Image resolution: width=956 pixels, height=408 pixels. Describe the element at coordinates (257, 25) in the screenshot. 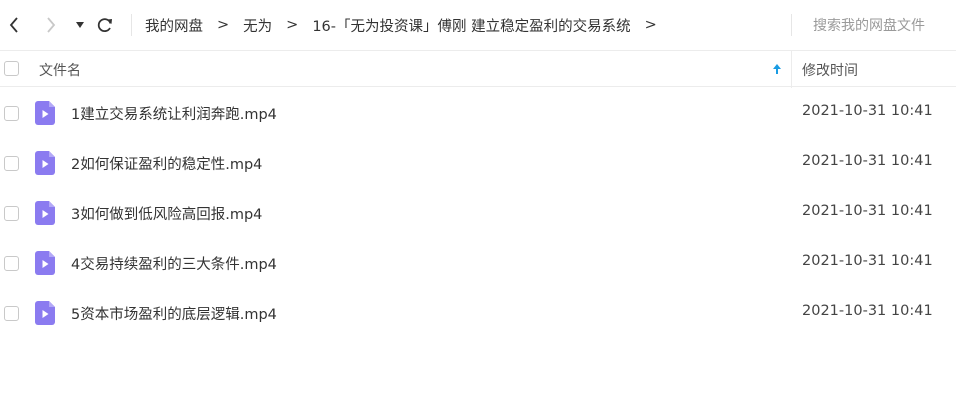

I see `breadcrumb-item-wuwei: 无为` at that location.